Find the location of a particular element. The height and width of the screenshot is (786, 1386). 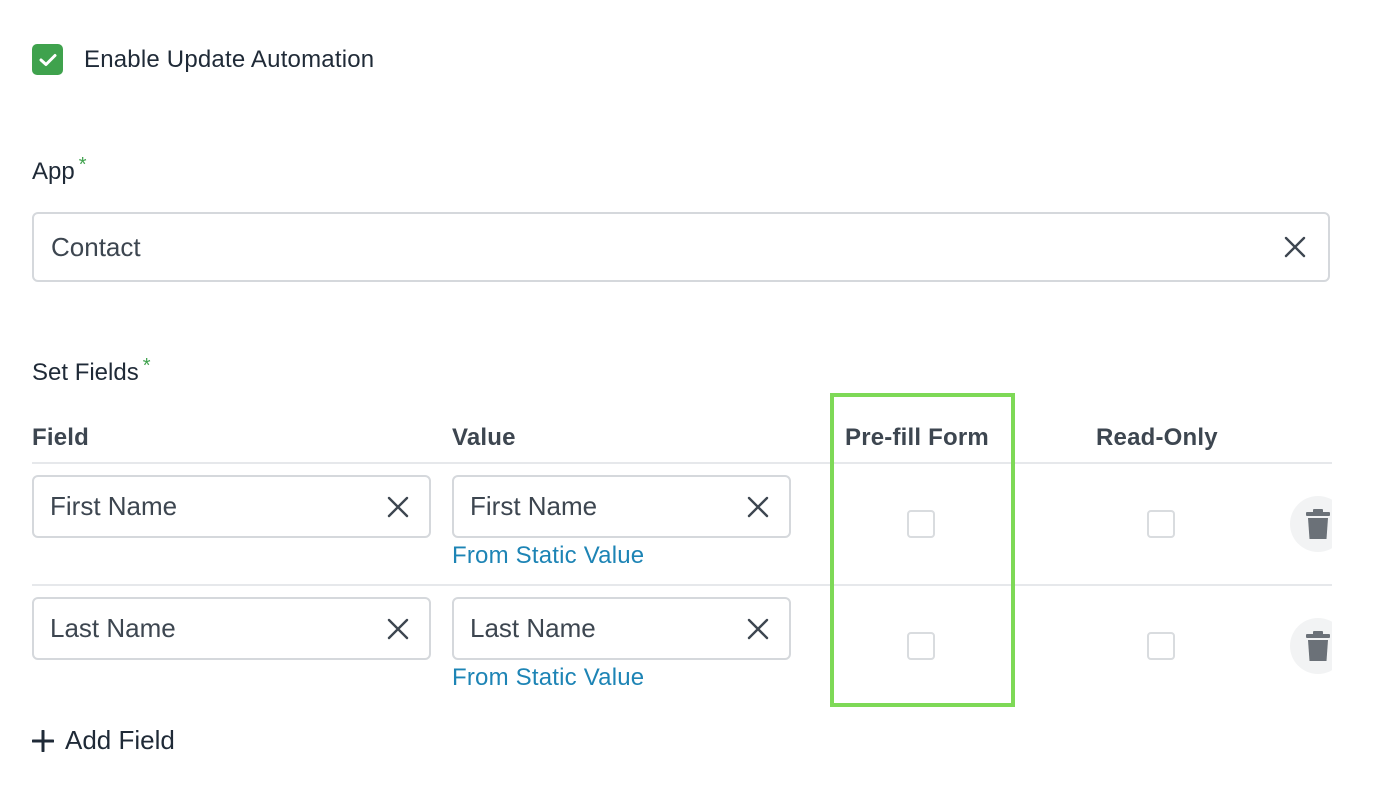

field-select-value: First Name is located at coordinates (114, 506).